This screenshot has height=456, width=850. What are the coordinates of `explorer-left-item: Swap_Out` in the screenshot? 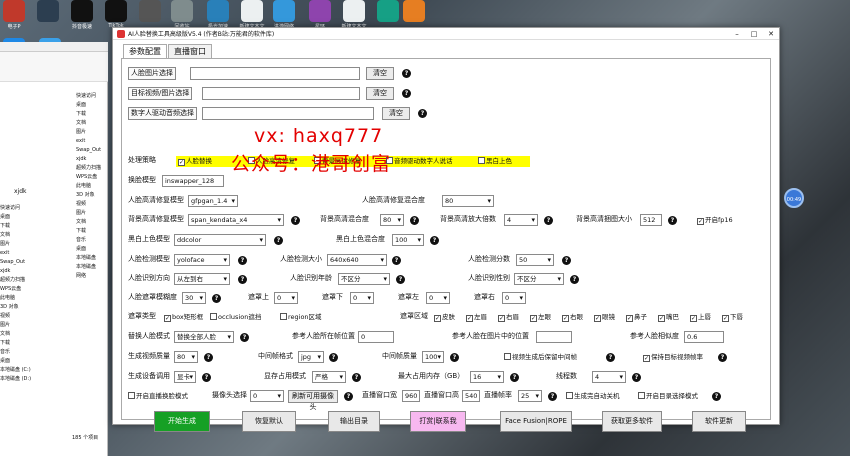 It's located at (35, 262).